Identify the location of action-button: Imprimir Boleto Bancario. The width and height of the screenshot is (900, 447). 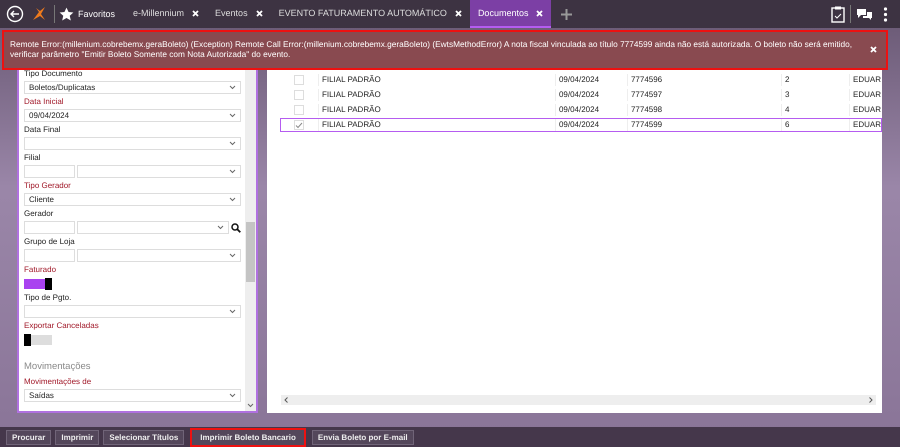
(248, 437).